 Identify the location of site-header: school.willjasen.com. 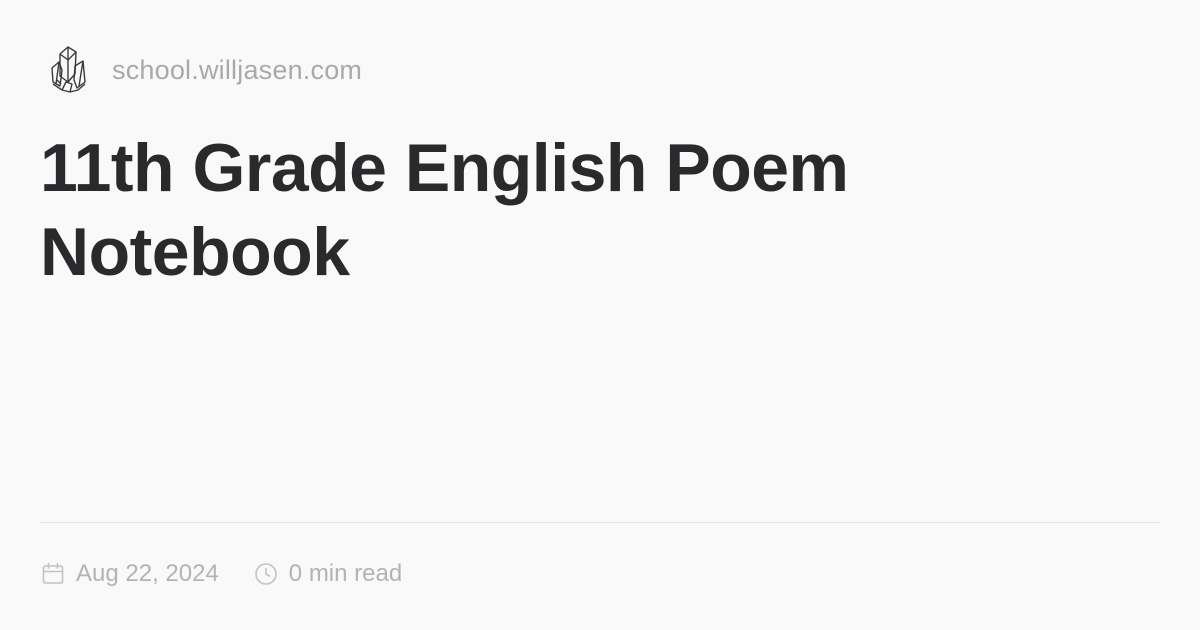
(205, 70).